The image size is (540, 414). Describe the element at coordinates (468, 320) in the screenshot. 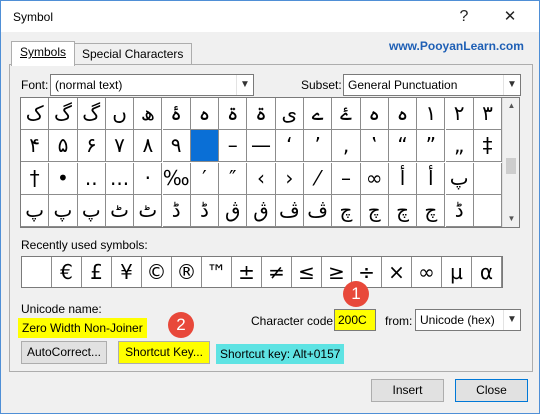

I see `from-select: Unicode (hex) ▼` at that location.